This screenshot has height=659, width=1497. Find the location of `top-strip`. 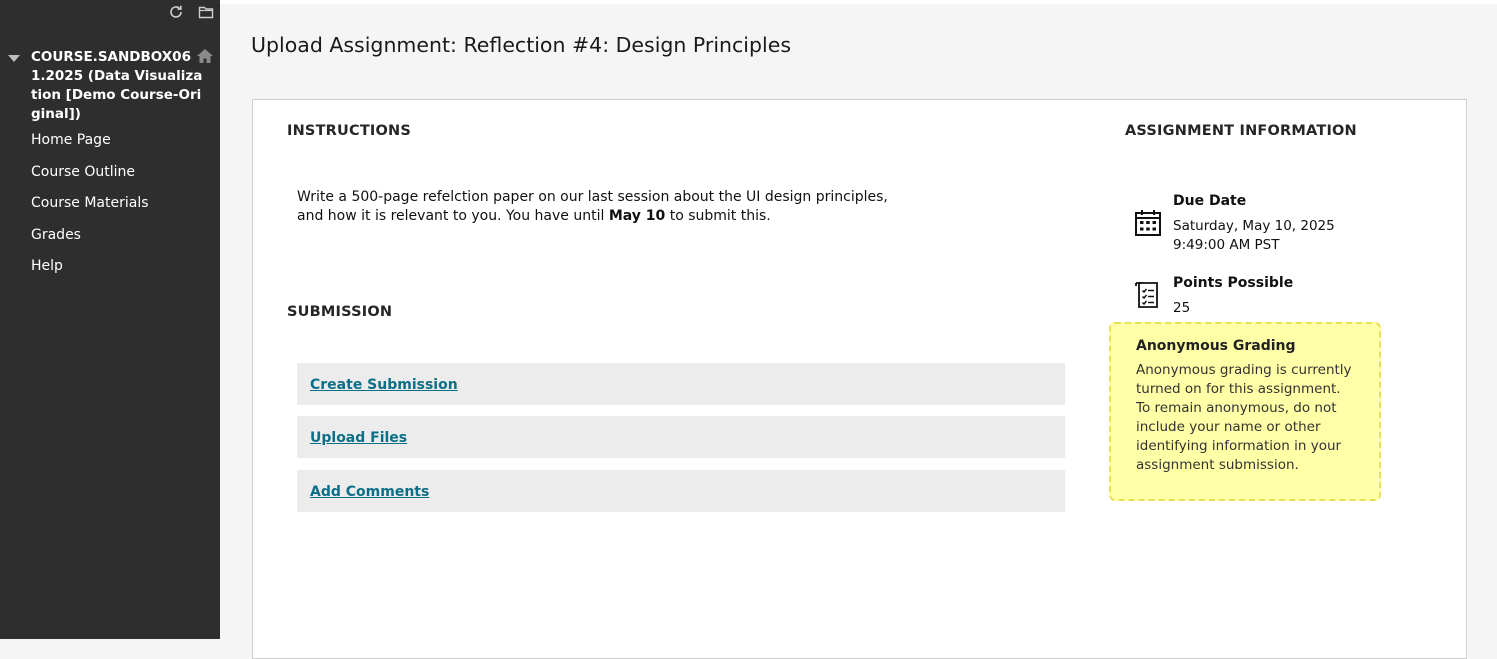

top-strip is located at coordinates (858, 2).